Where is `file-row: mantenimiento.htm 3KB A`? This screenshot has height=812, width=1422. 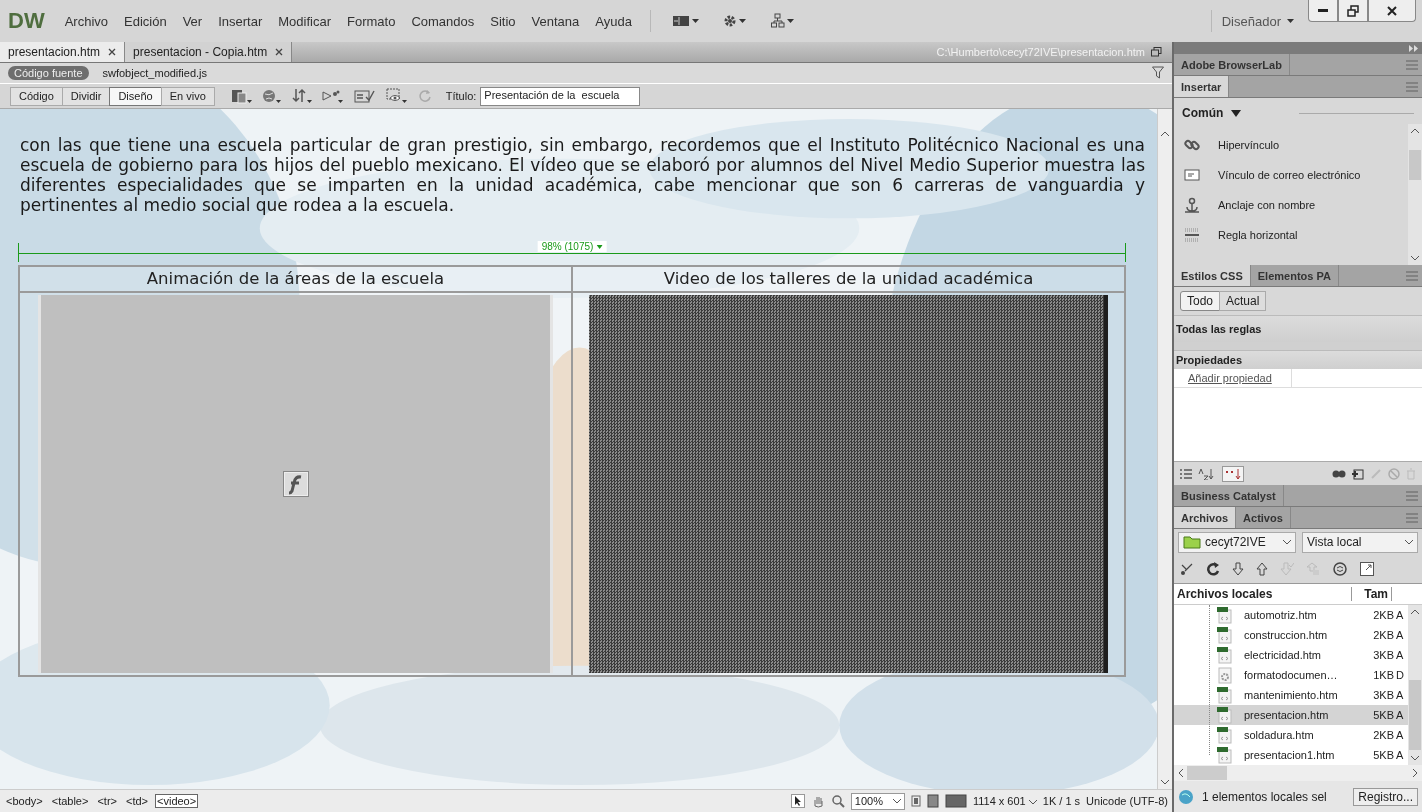
file-row: mantenimiento.htm 3KB A is located at coordinates (1291, 695).